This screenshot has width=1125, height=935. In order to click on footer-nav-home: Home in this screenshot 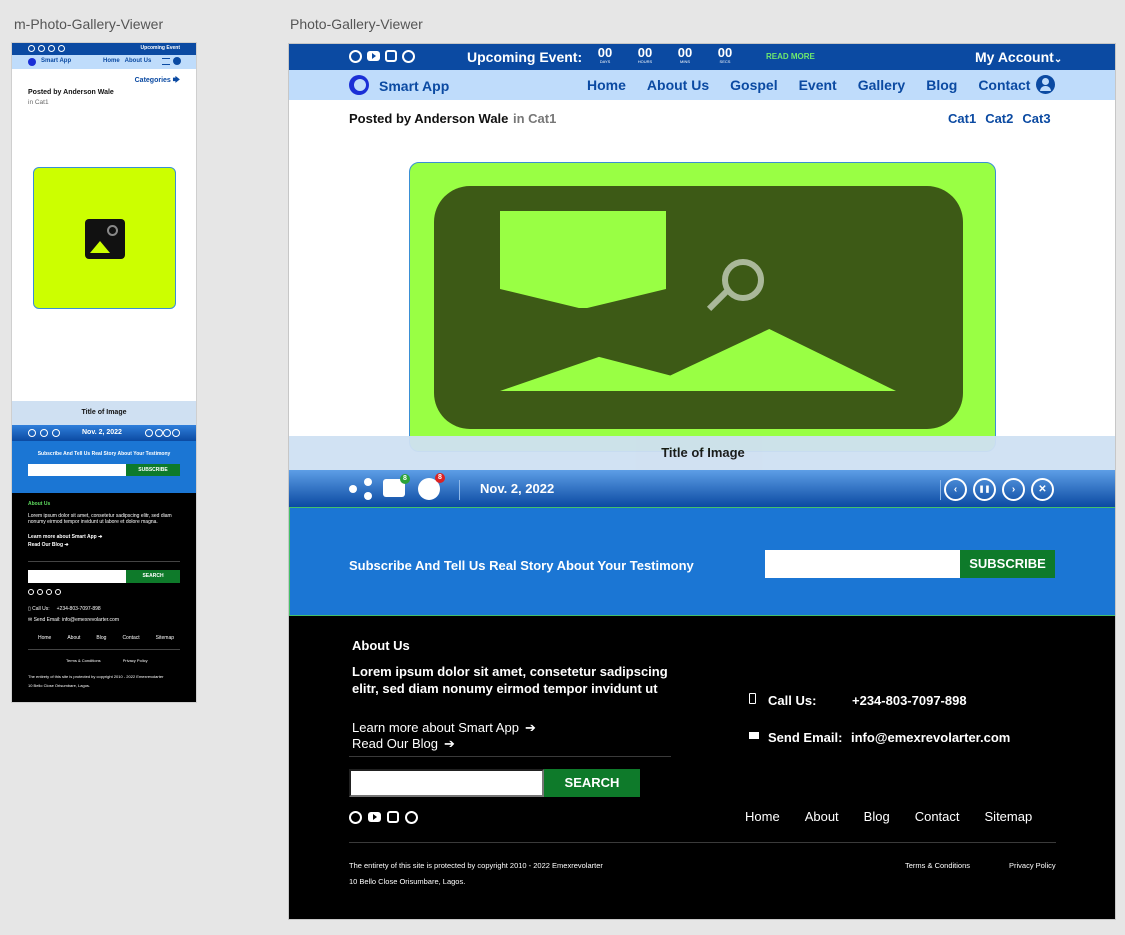, I will do `click(762, 816)`.